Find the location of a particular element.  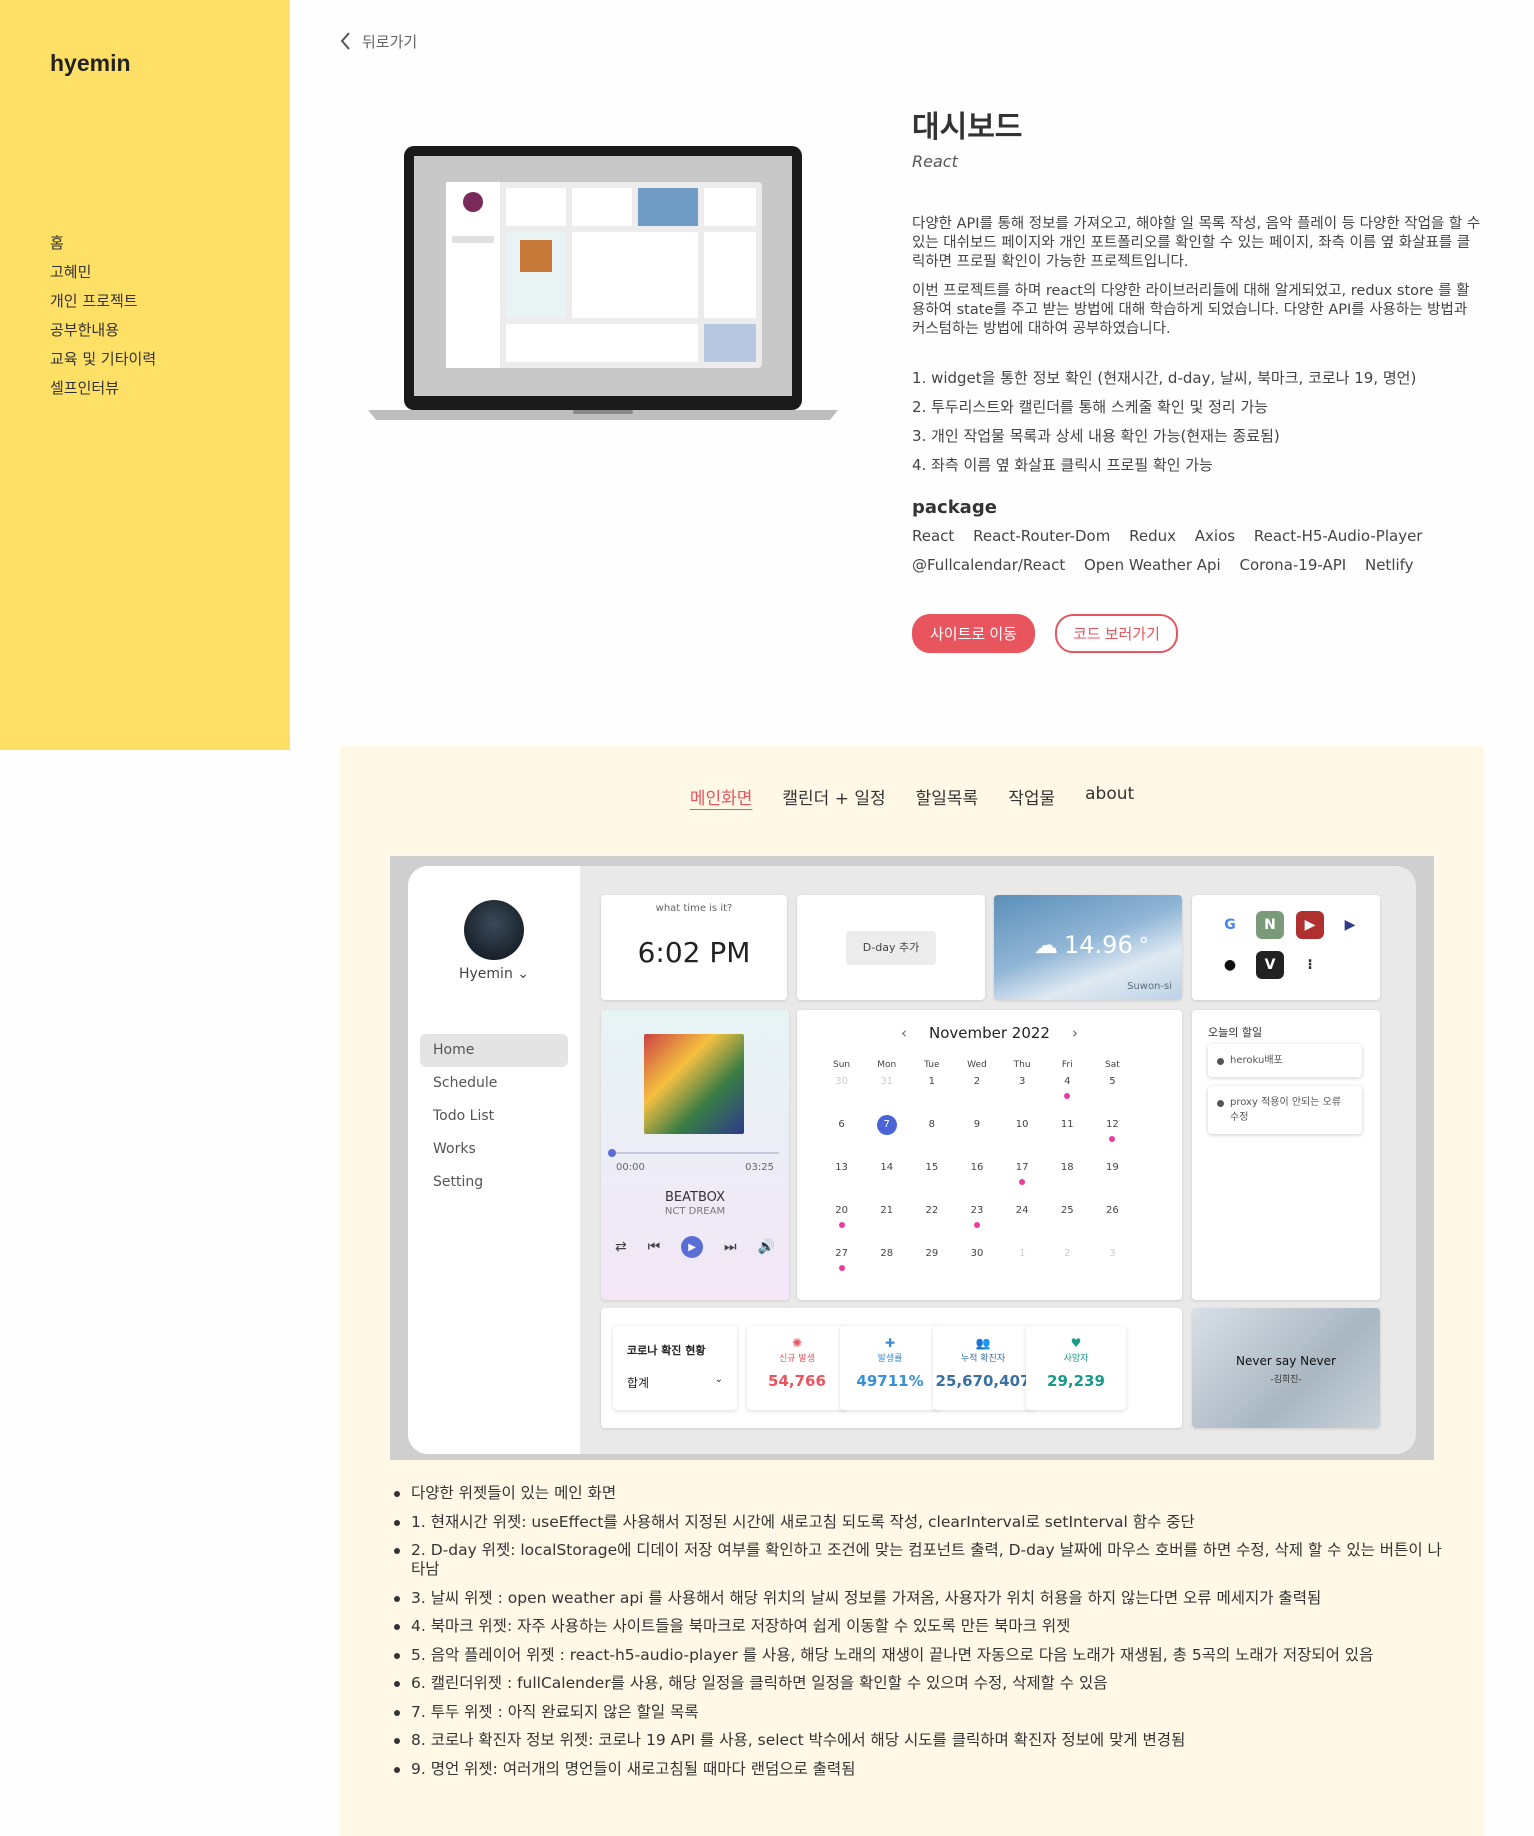

calendar-day: 14 is located at coordinates (886, 1179).